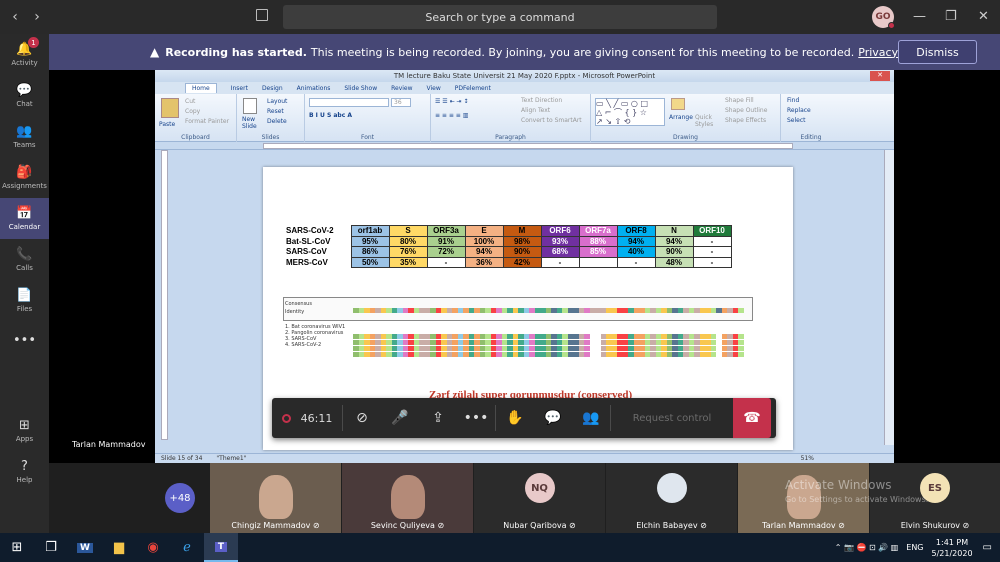 This screenshot has height=562, width=1000. Describe the element at coordinates (630, 112) in the screenshot. I see `shapes-gallery: ▭ ╲ ╱ ▭ ○ □ △ ⌐ ⌒ { } ☆ ↗ ↘ ⇧ ⟲` at that location.